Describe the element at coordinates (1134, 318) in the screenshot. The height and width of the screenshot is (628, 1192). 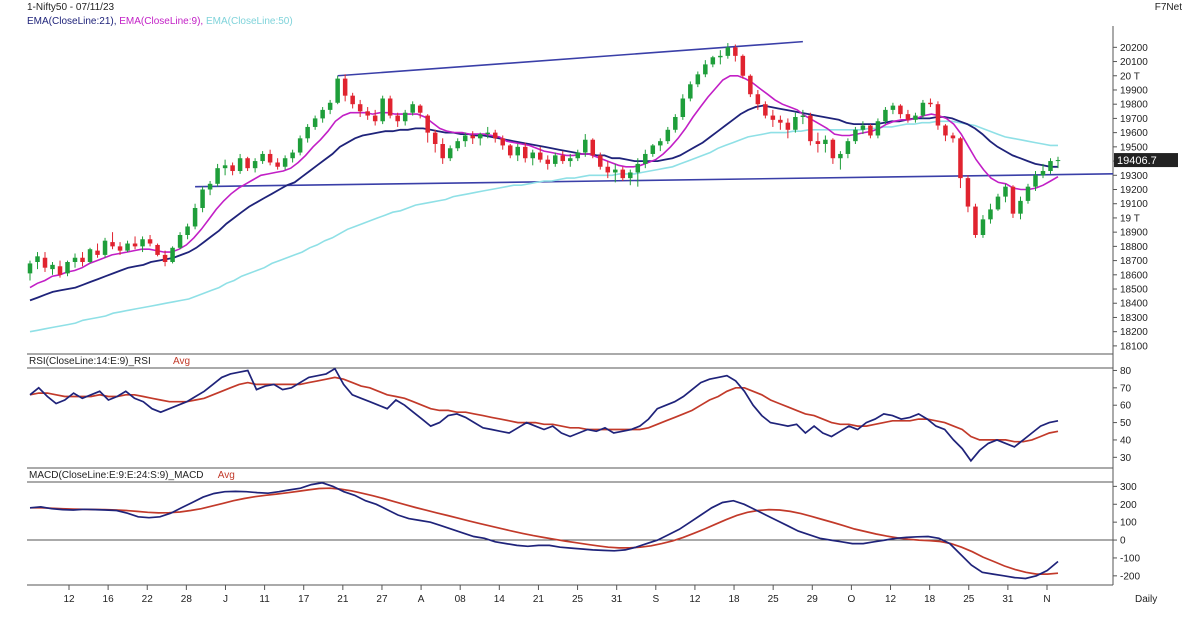
I see `price-y-tick-label: 18300` at that location.